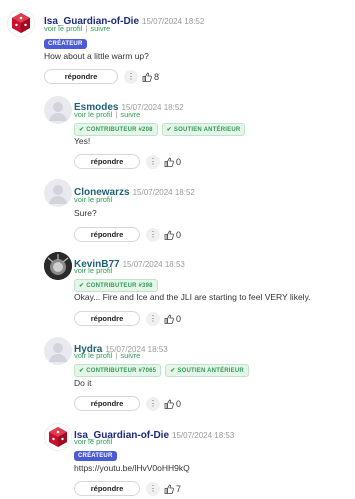 This screenshot has height=499, width=355. Describe the element at coordinates (121, 371) in the screenshot. I see `badge-label: CONTRIBUTEUR #7065` at that location.